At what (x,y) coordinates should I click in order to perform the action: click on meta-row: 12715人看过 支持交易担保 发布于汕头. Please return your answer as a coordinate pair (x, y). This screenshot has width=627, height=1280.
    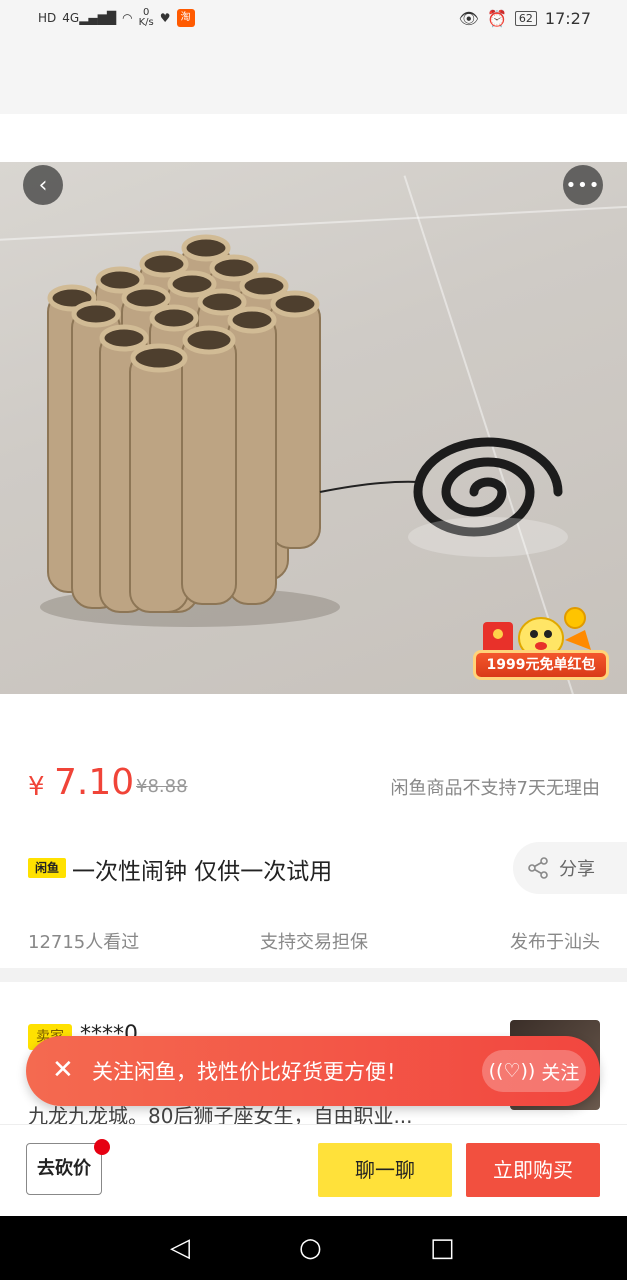
    Looking at the image, I should click on (314, 943).